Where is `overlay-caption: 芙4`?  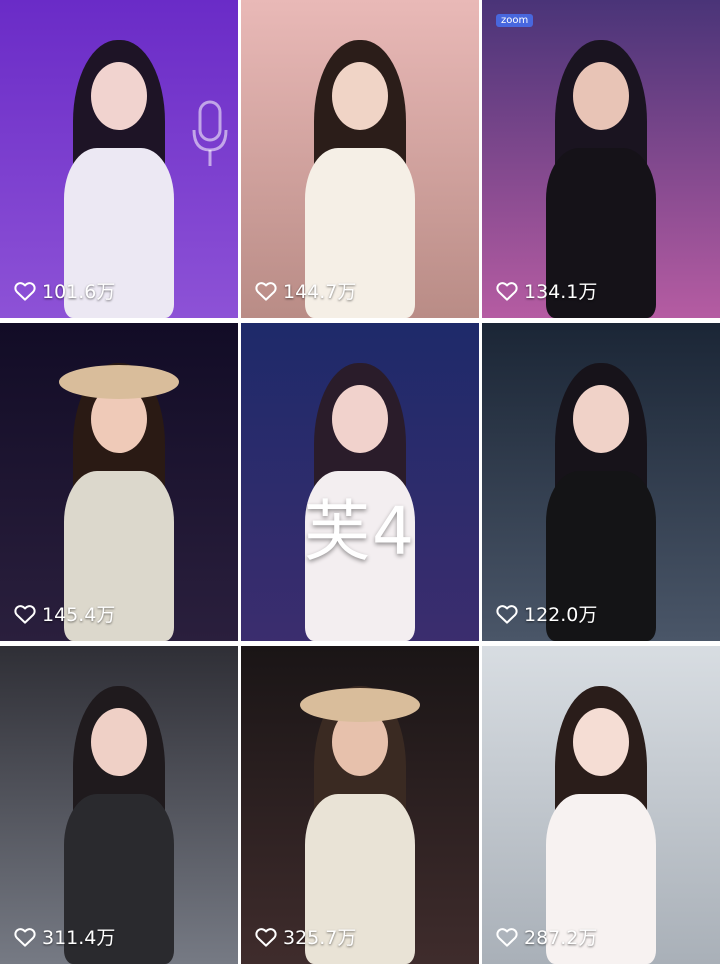
overlay-caption: 芙4 is located at coordinates (360, 531).